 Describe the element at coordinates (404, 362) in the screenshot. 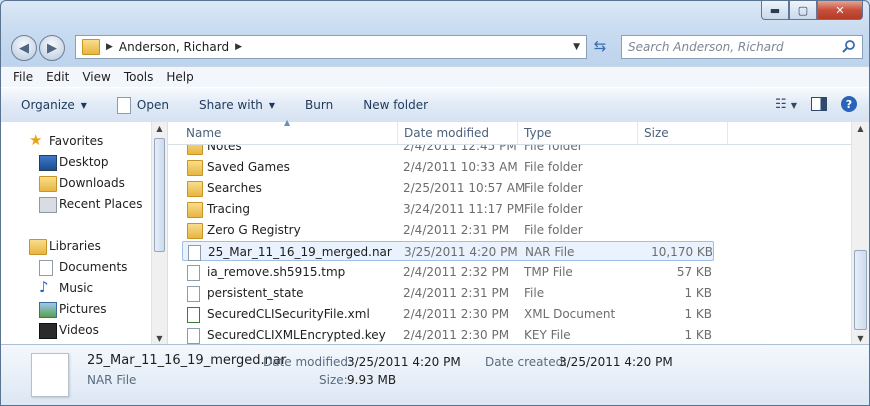

I see `details-modified-value: 3/25/2011 4:20 PM` at that location.